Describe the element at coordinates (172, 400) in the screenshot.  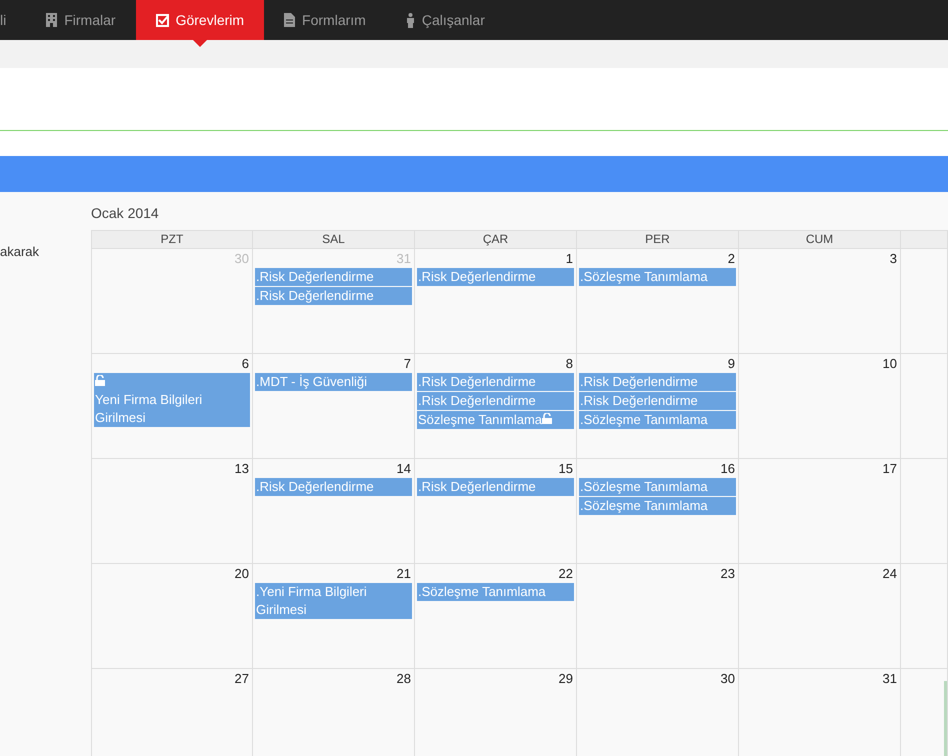
I see `calendar-event: Yeni Firma Bilgileri Girilmesi` at that location.